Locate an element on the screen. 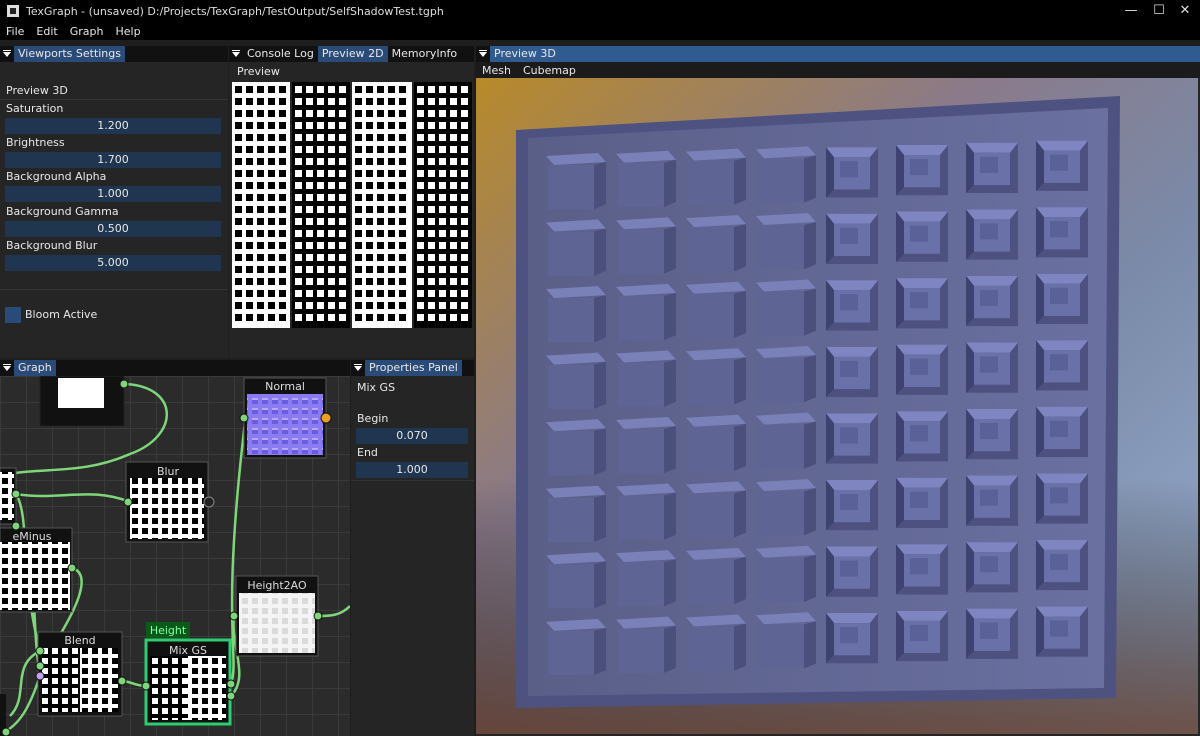 This screenshot has height=736, width=1200. tab-viewports-settings: Viewports Settings is located at coordinates (69, 54).